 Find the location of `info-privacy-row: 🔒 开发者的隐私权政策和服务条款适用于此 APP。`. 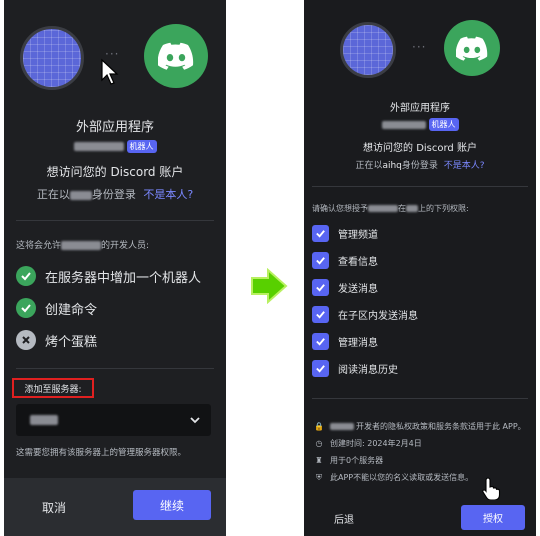

info-privacy-row: 🔒 开发者的隐私权政策和服务条款适用于此 APP。 is located at coordinates (420, 426).